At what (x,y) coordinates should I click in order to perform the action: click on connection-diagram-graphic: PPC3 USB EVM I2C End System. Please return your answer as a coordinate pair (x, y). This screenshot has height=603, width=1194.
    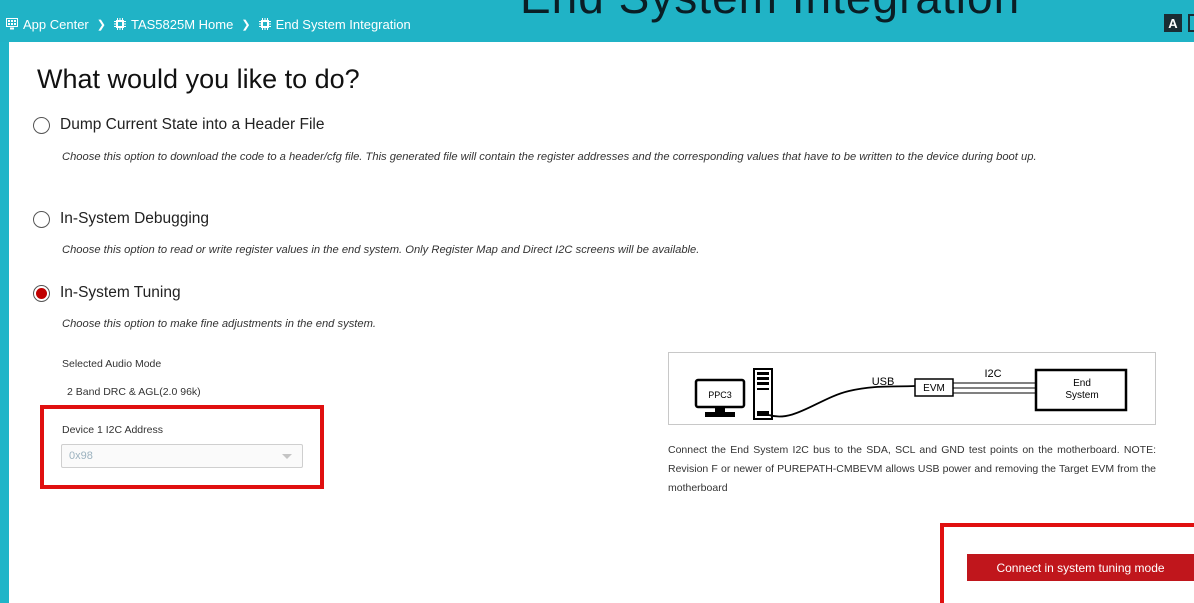
    Looking at the image, I should click on (911, 394).